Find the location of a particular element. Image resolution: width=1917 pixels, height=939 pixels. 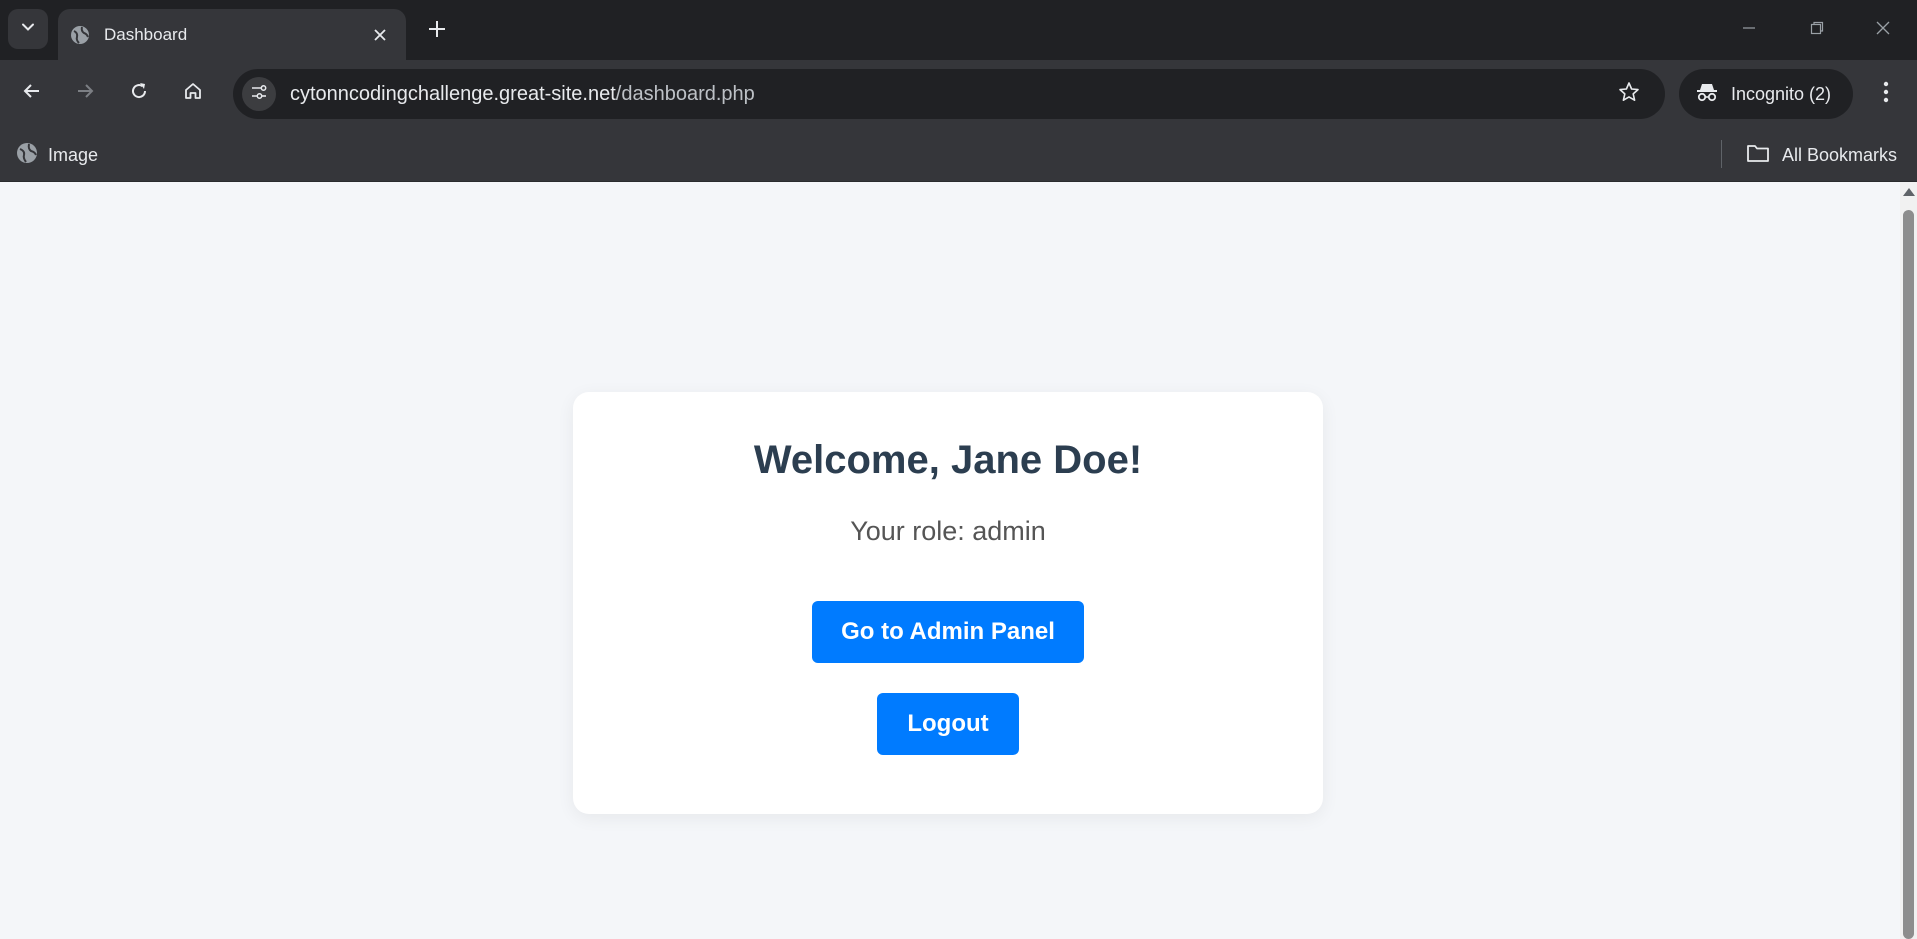

scroll-thumb is located at coordinates (1908, 574).